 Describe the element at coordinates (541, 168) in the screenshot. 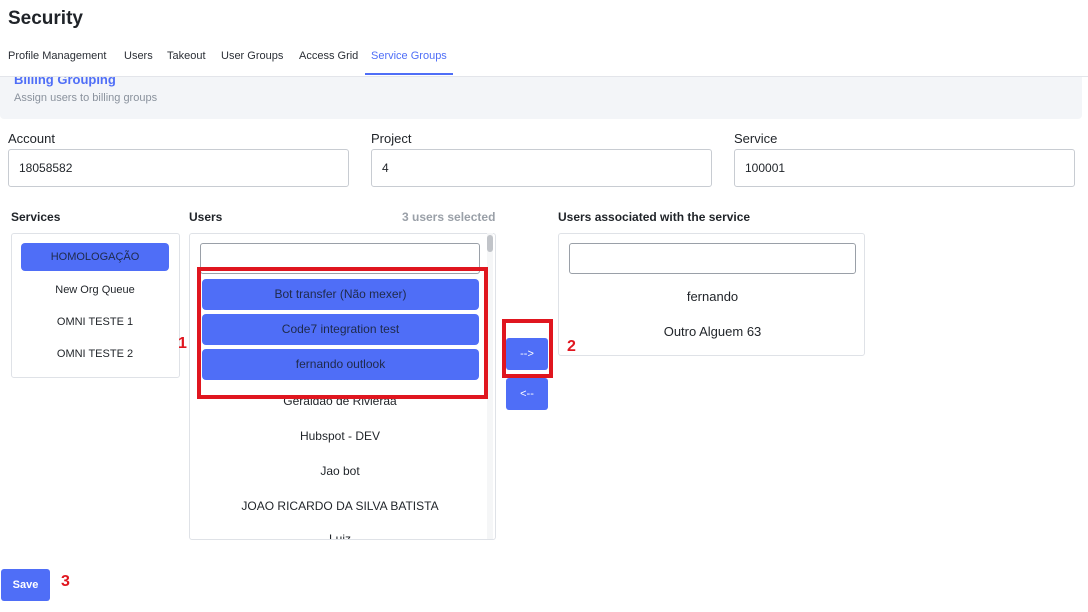

I see `project-field` at that location.